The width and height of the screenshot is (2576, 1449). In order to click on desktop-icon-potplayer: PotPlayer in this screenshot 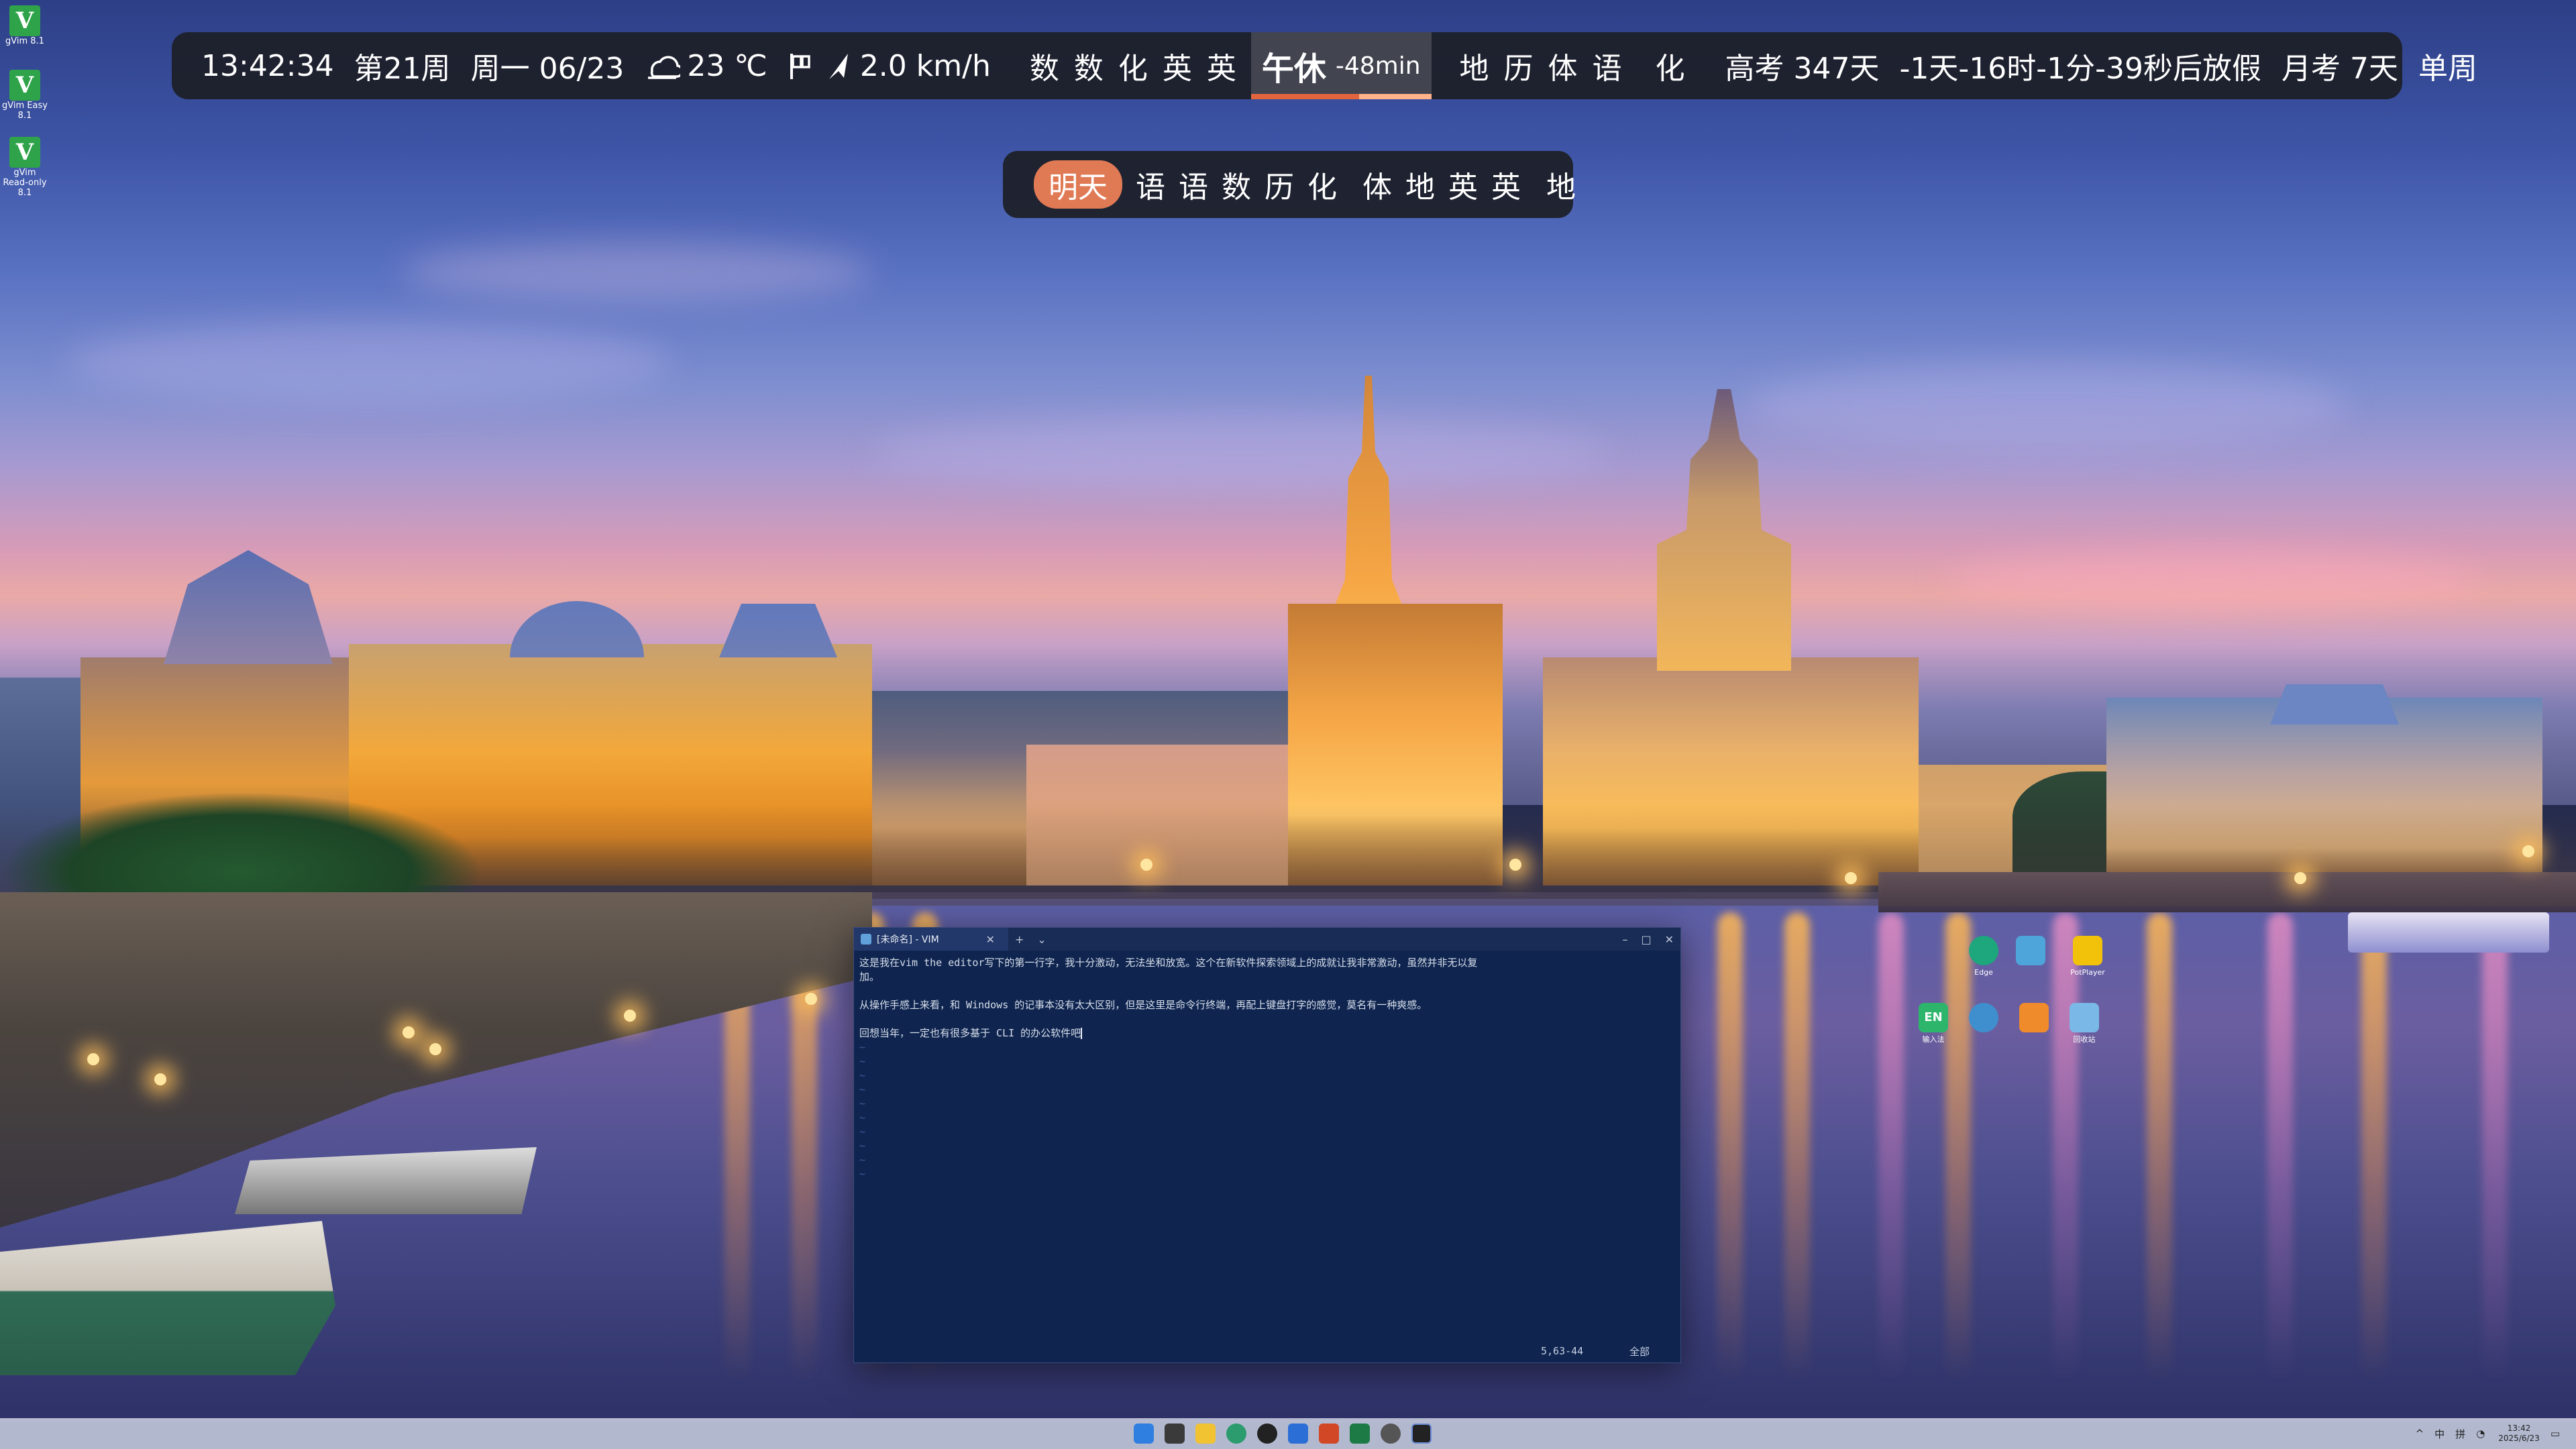, I will do `click(2087, 956)`.